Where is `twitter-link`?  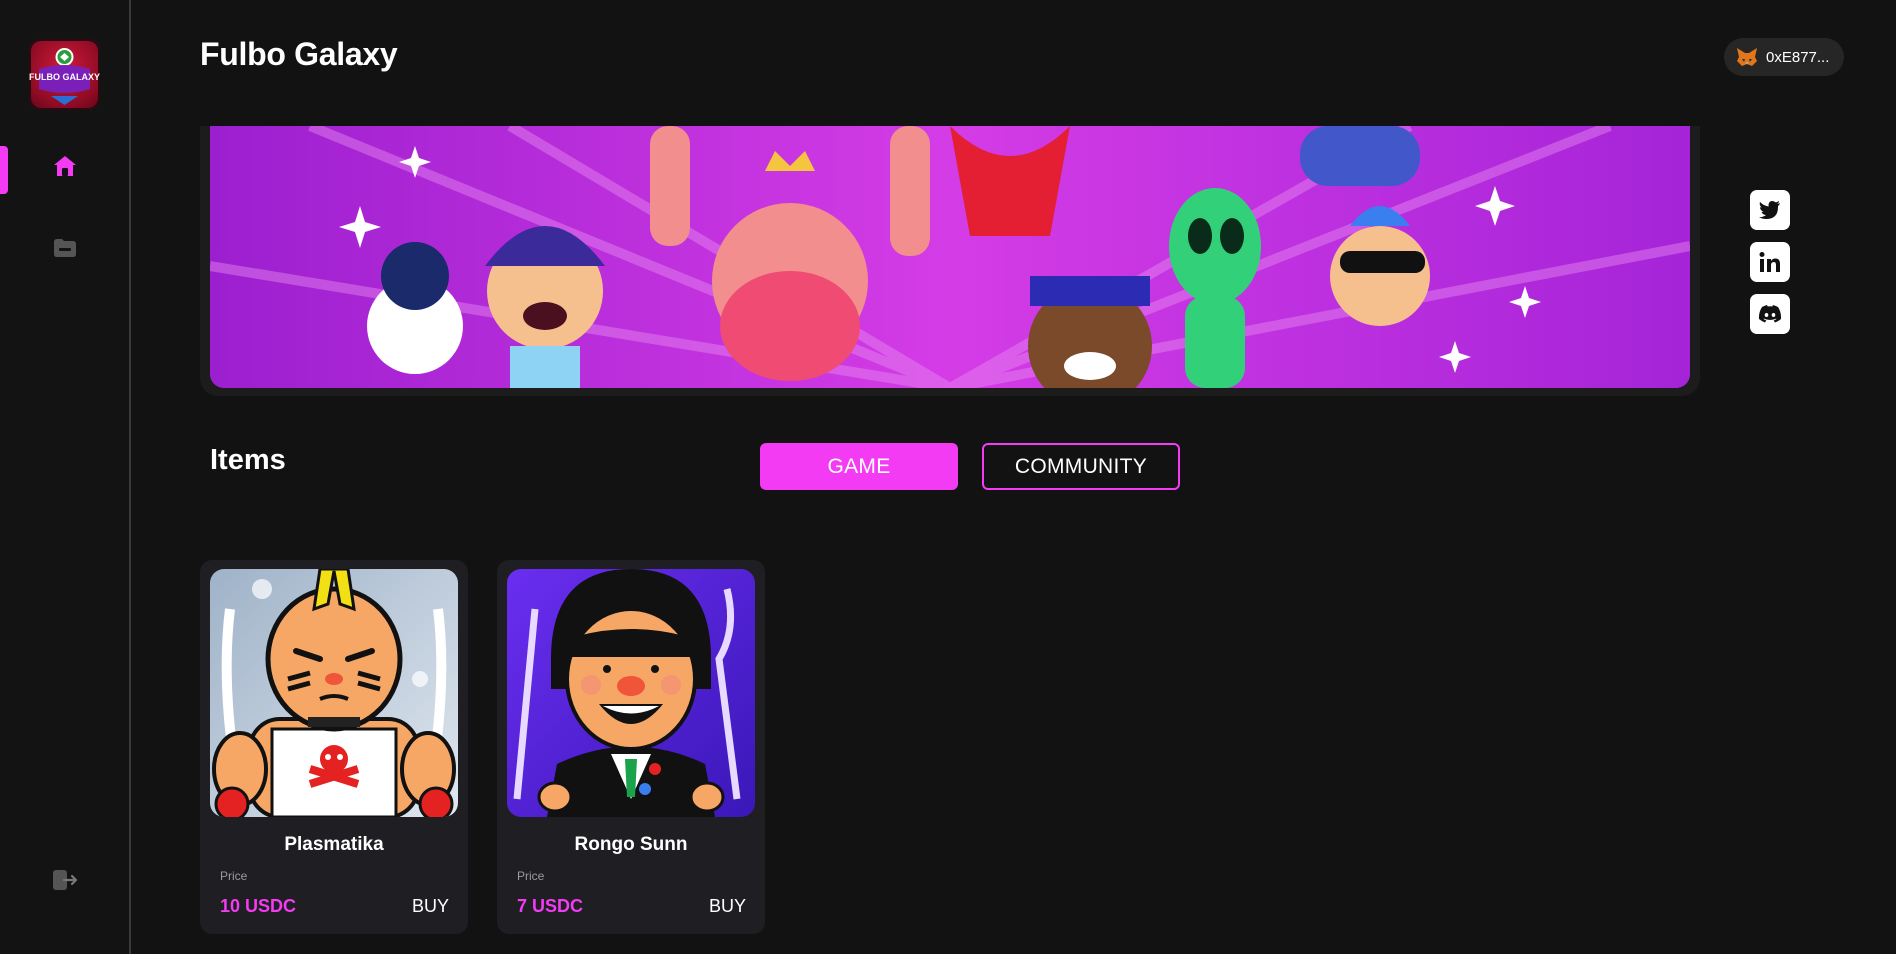 twitter-link is located at coordinates (1770, 210).